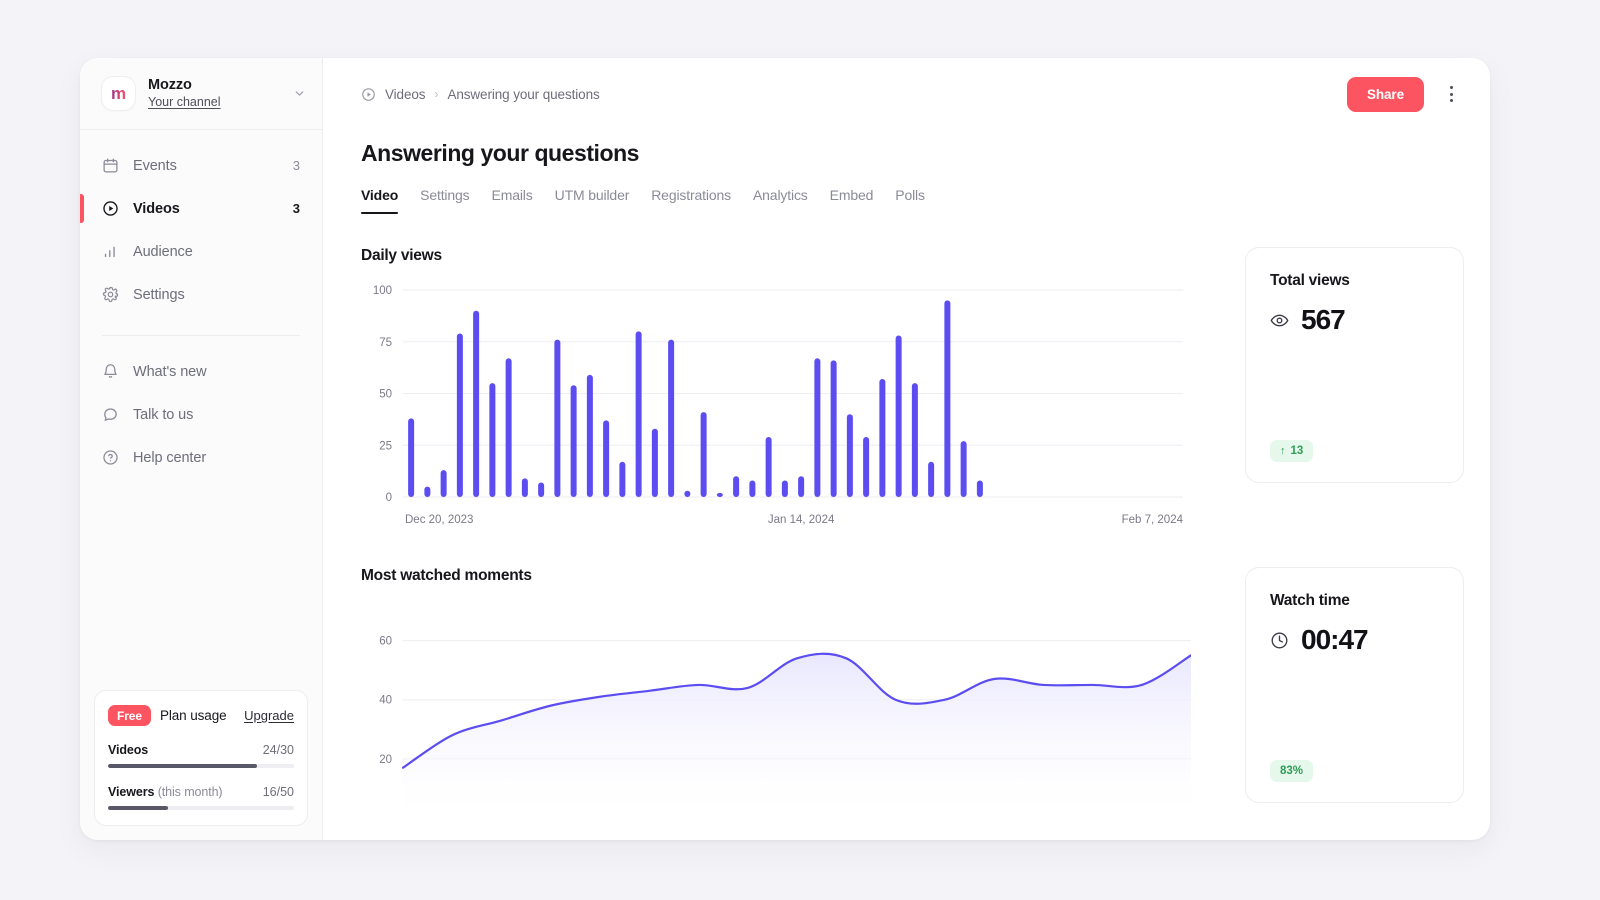  What do you see at coordinates (110, 414) in the screenshot?
I see `chat-bubble-icon` at bounding box center [110, 414].